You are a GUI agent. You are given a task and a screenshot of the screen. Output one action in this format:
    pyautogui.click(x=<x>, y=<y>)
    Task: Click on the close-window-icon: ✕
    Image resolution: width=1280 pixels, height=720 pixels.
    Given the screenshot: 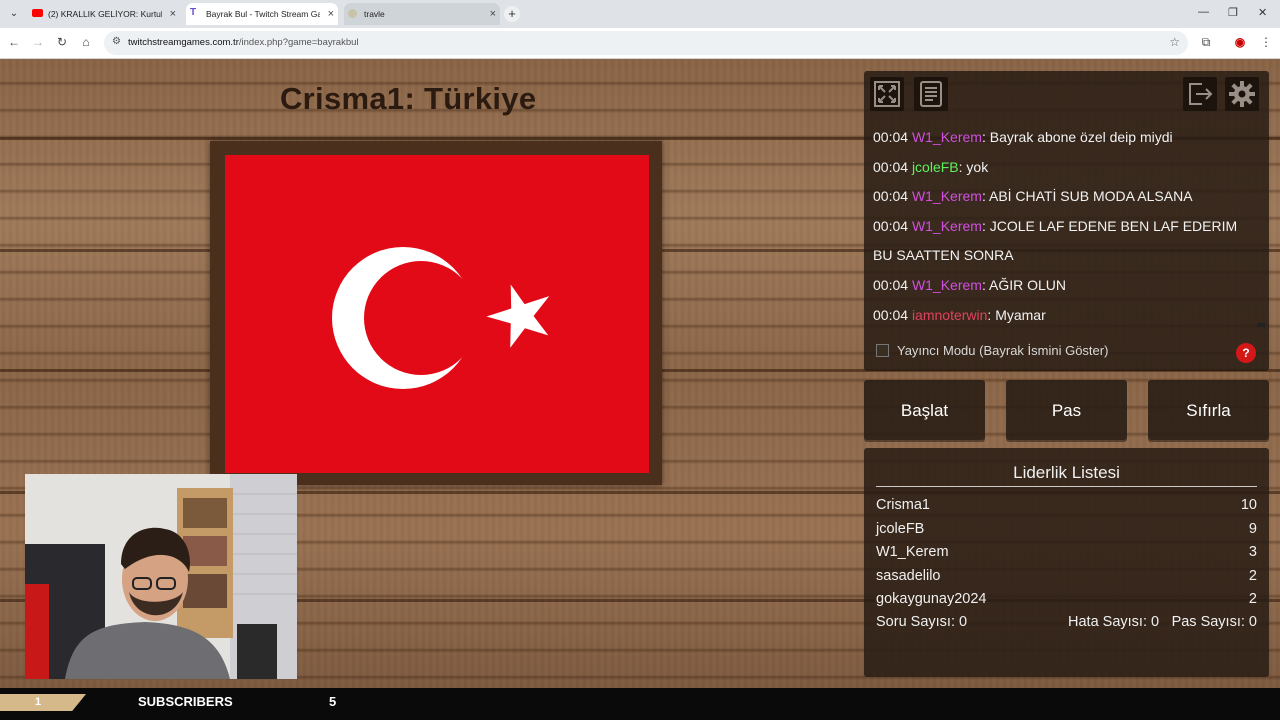 What is the action you would take?
    pyautogui.click(x=1262, y=12)
    